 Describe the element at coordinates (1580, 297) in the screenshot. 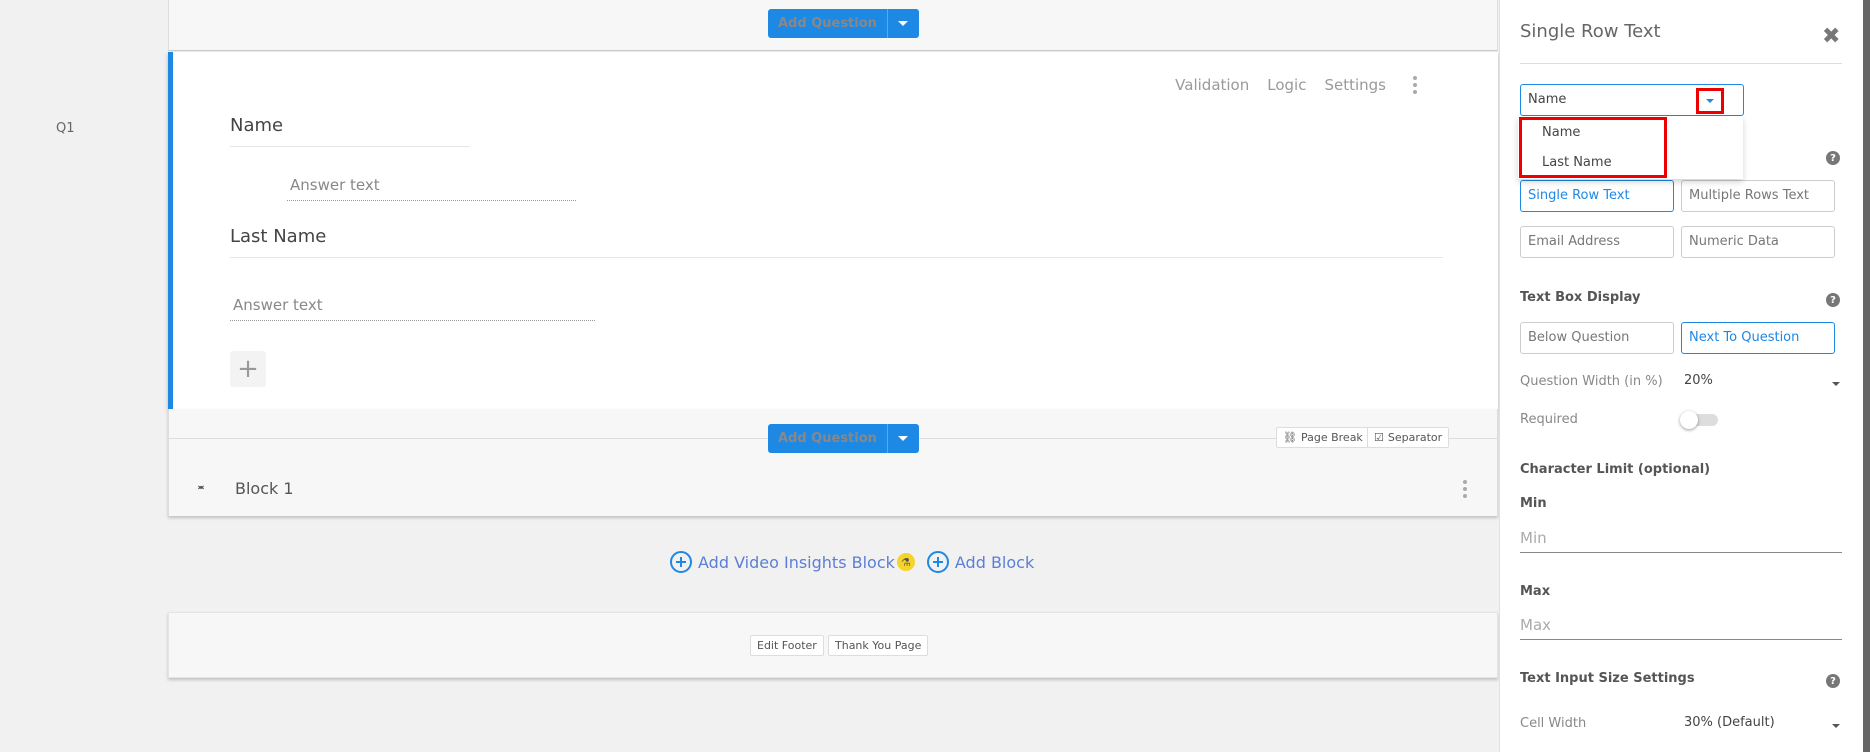

I see `text-box-display-title: Text Box Display` at that location.